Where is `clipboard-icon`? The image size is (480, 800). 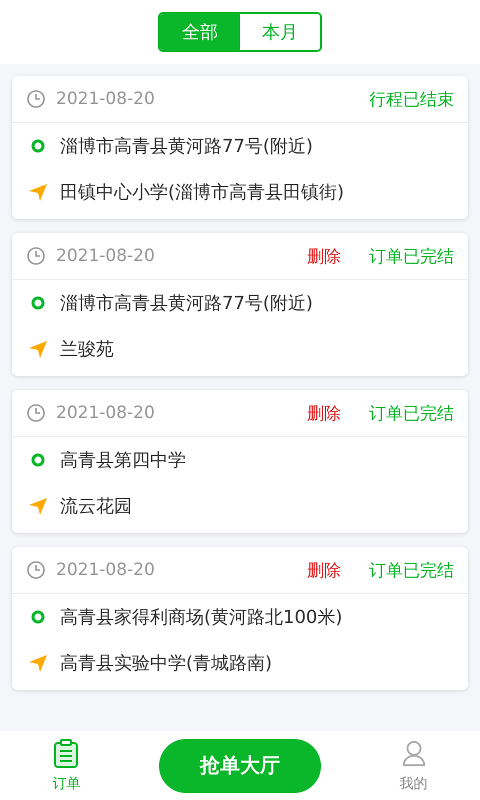
clipboard-icon is located at coordinates (66, 753).